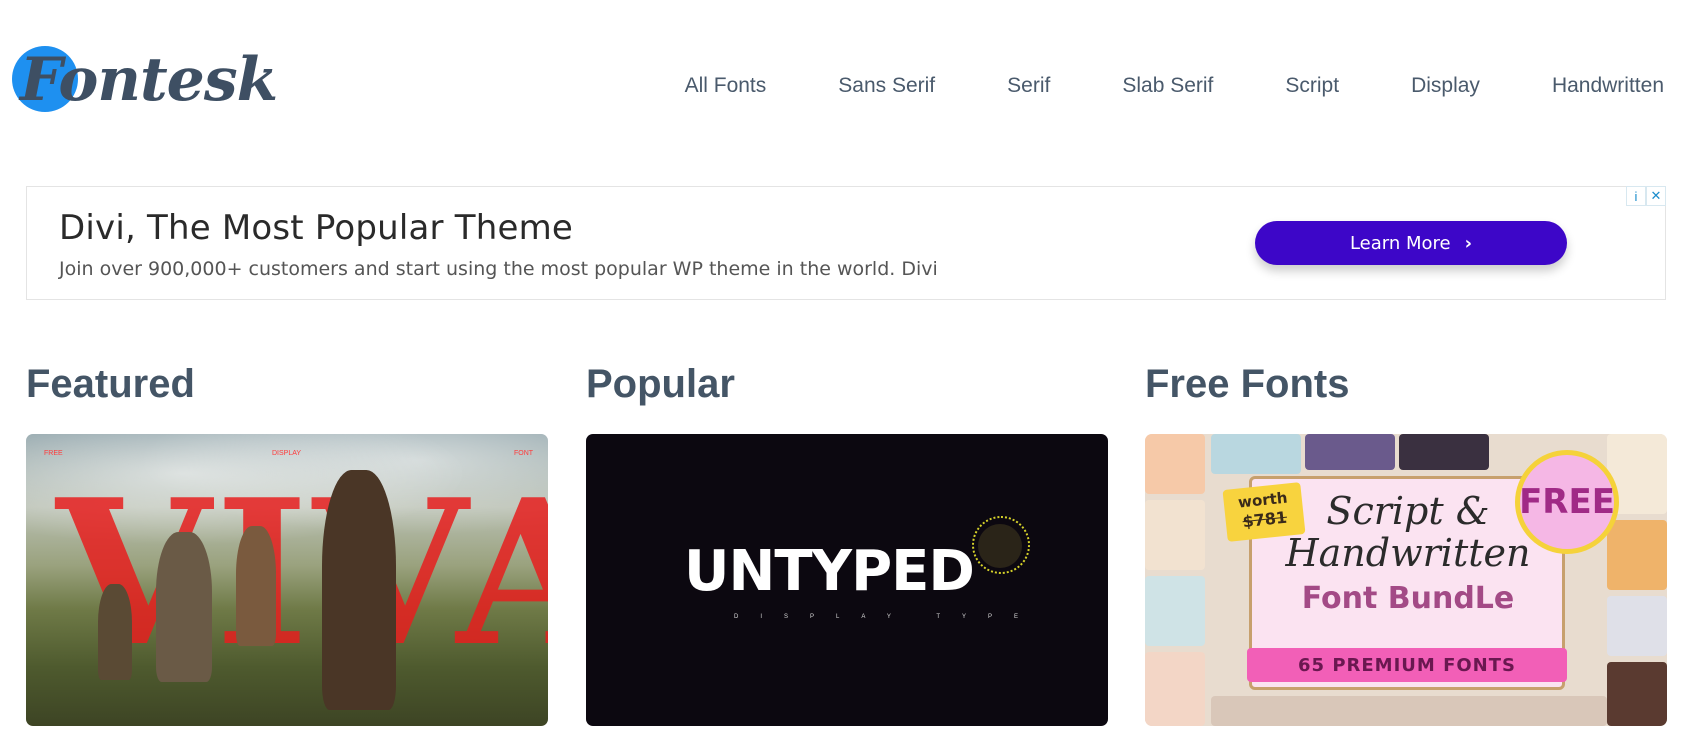 This screenshot has width=1698, height=732. Describe the element at coordinates (1400, 243) in the screenshot. I see `learn-more-label: Learn More` at that location.